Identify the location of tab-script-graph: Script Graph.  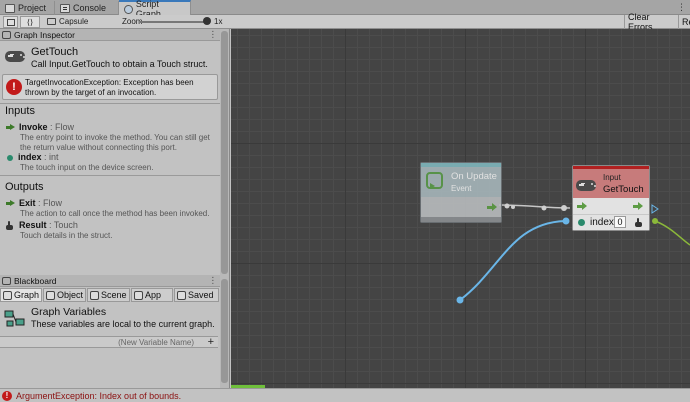
(155, 9).